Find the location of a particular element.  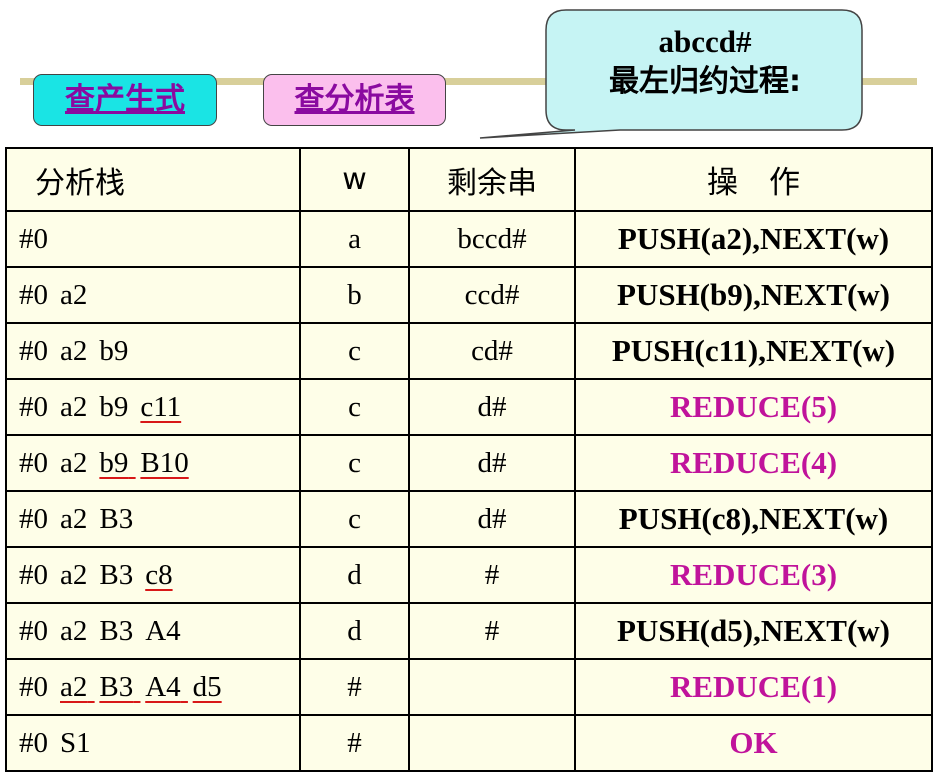

stack-cell: #0 a2 B3 is located at coordinates (153, 519).